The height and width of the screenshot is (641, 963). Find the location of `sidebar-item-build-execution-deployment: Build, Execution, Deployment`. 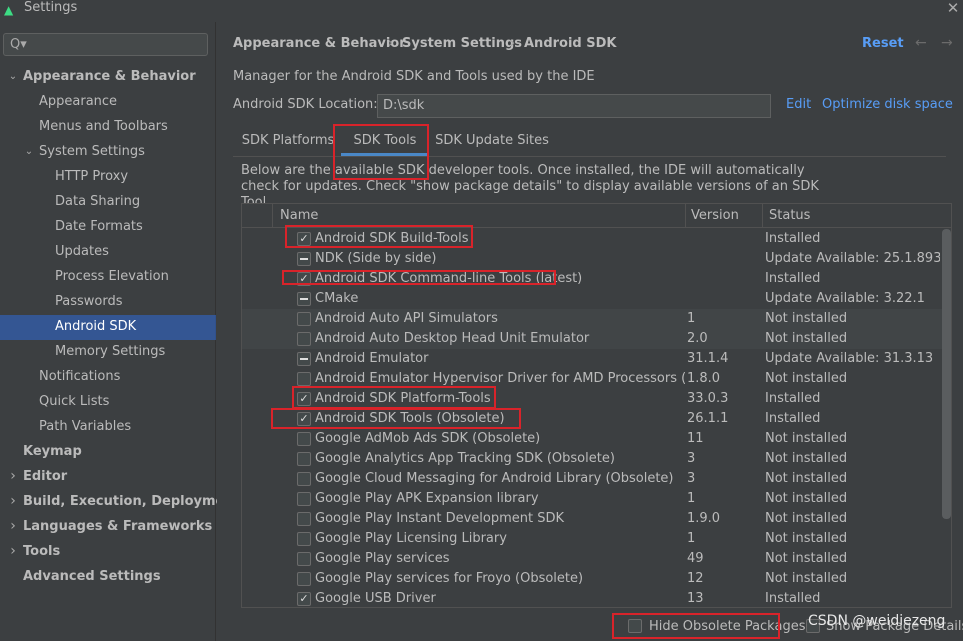

sidebar-item-build-execution-deployment: Build, Execution, Deployment is located at coordinates (131, 501).